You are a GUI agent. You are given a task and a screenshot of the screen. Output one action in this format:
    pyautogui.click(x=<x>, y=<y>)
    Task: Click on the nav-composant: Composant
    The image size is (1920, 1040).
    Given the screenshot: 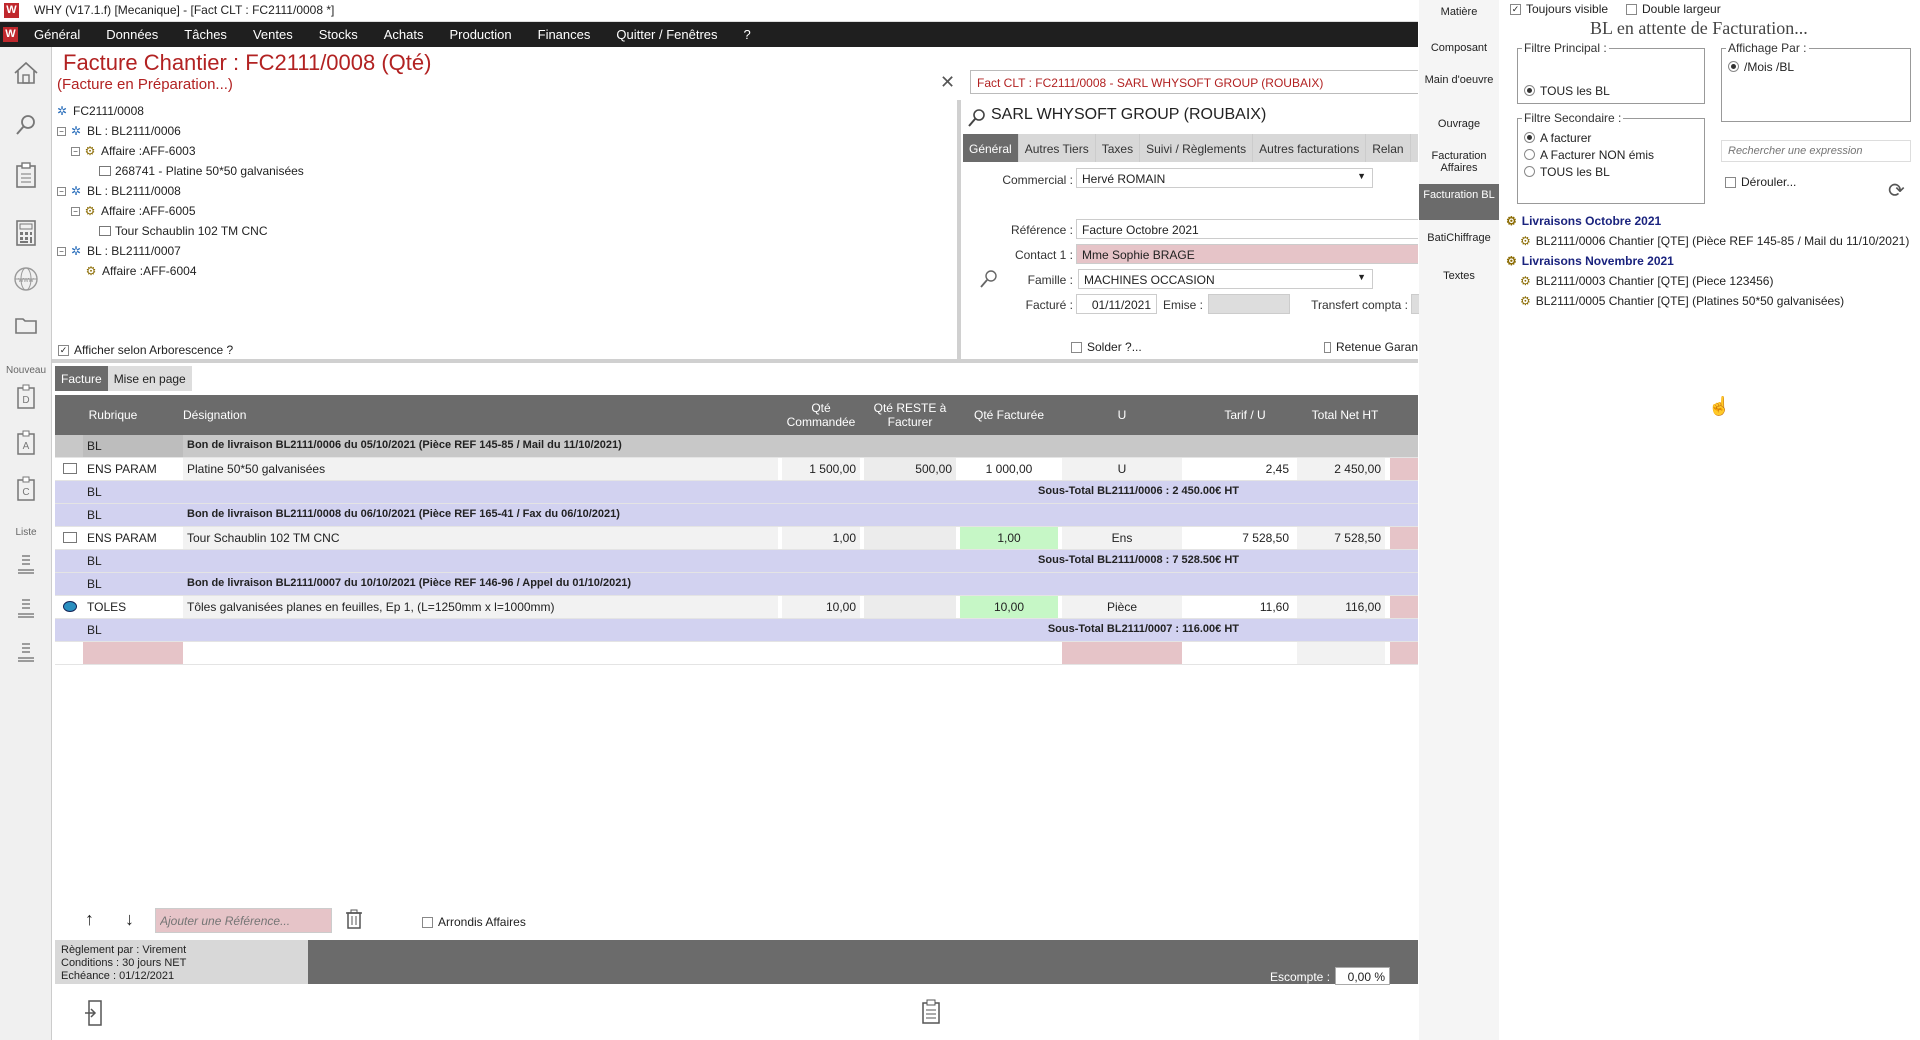 What is the action you would take?
    pyautogui.click(x=1459, y=54)
    